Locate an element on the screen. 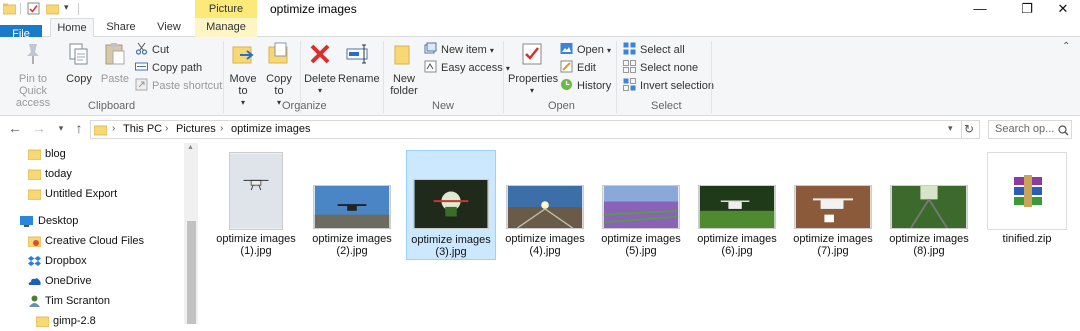  scroll-up-icon: ▲ is located at coordinates (190, 147).